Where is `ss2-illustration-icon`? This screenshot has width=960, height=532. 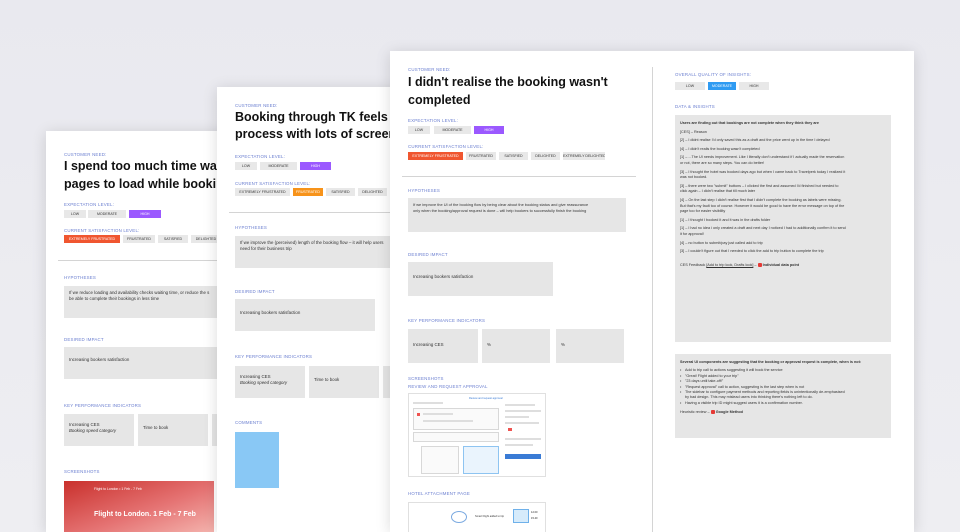
ss2-illustration-icon is located at coordinates (459, 517).